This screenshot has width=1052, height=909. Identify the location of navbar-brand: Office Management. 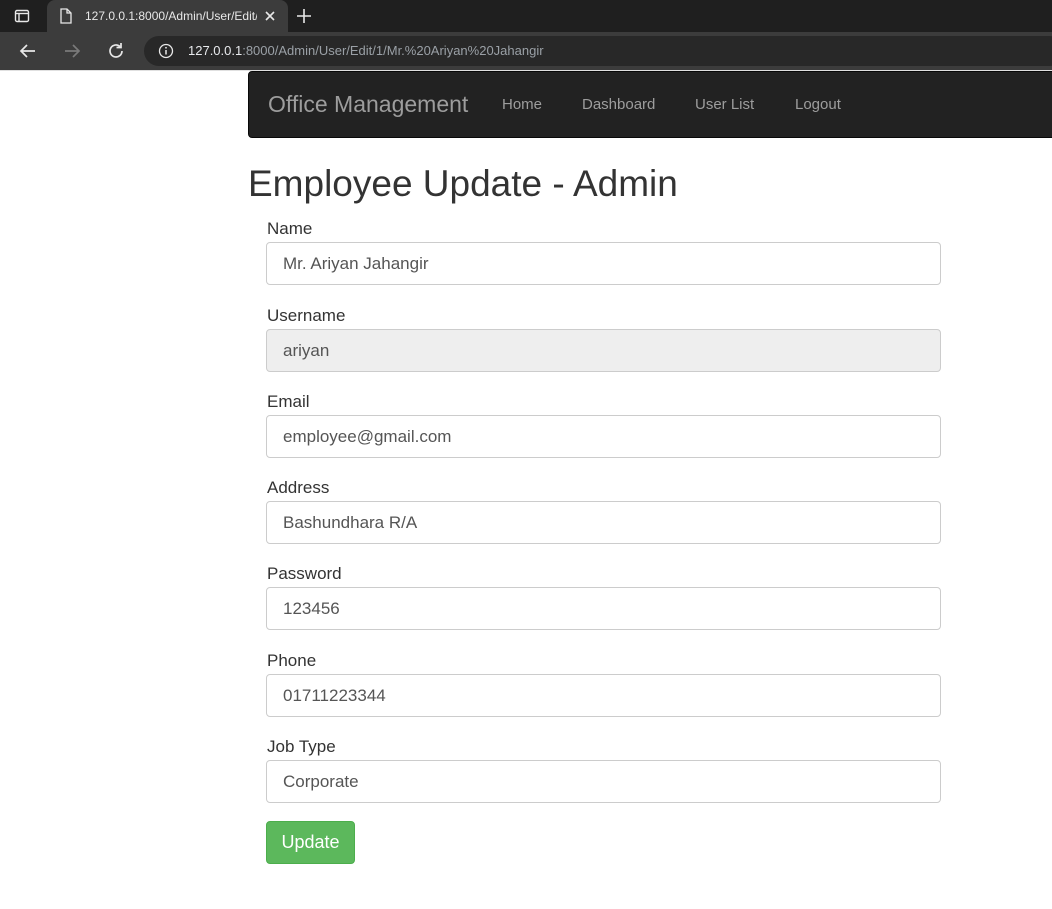
(368, 104).